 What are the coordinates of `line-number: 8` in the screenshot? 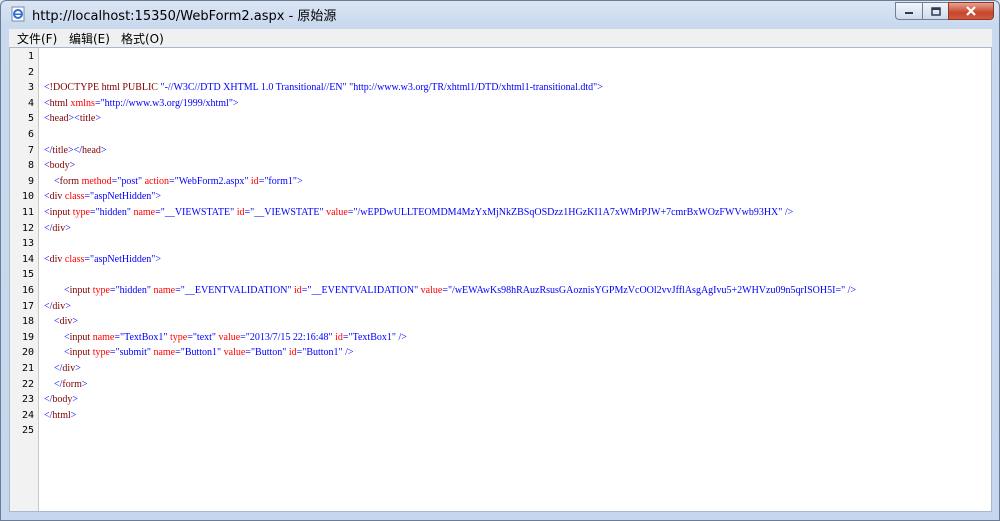 It's located at (30, 166).